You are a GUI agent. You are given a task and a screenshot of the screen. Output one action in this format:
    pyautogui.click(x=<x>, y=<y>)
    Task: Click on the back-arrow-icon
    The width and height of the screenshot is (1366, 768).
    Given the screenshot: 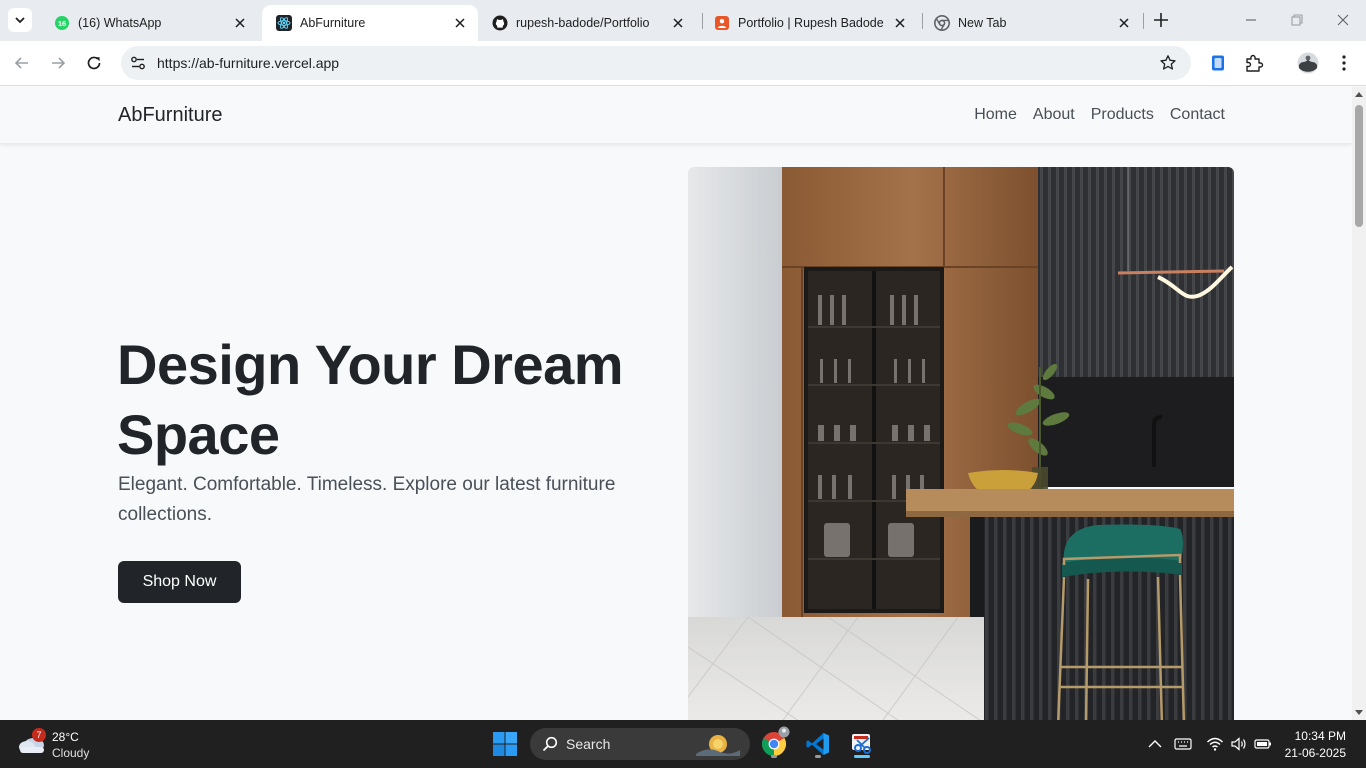 What is the action you would take?
    pyautogui.click(x=22, y=63)
    